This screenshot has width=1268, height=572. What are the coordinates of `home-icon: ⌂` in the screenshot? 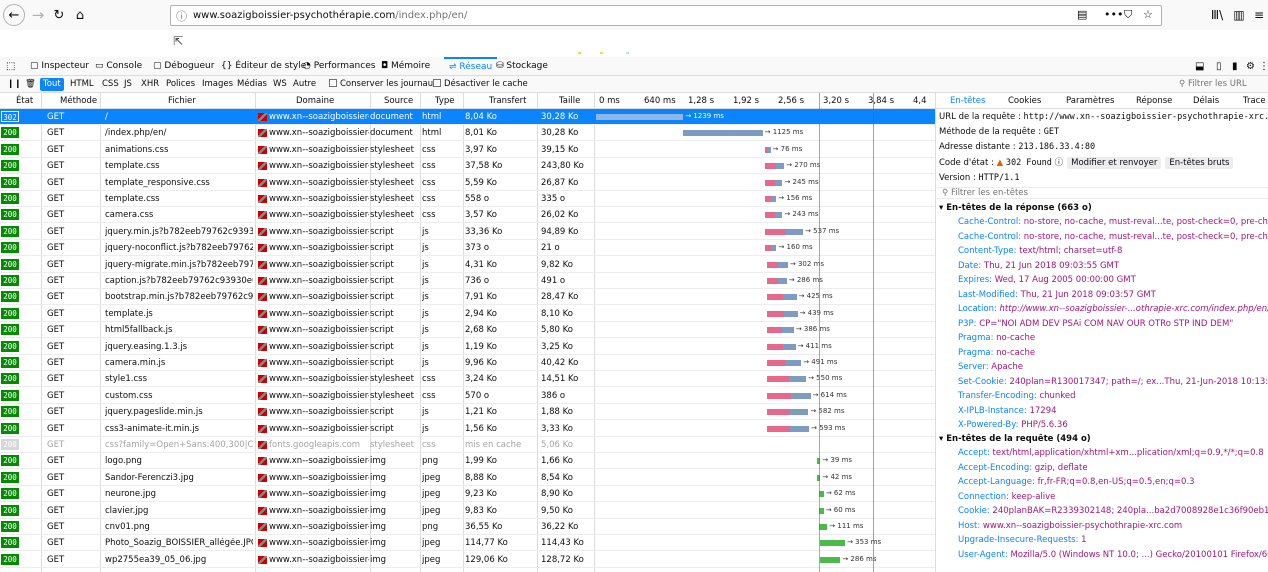 It's located at (80, 15).